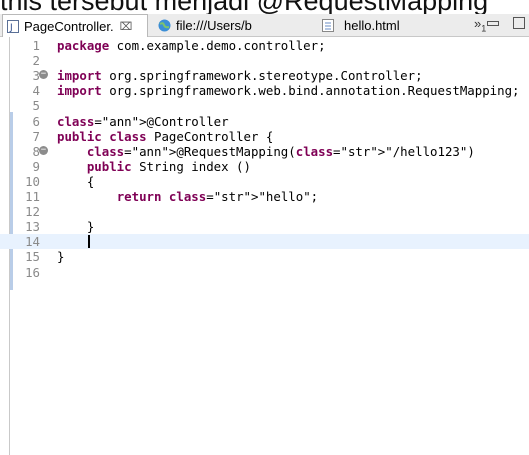 The height and width of the screenshot is (455, 529). I want to click on svg-text: J, so click(11, 28).